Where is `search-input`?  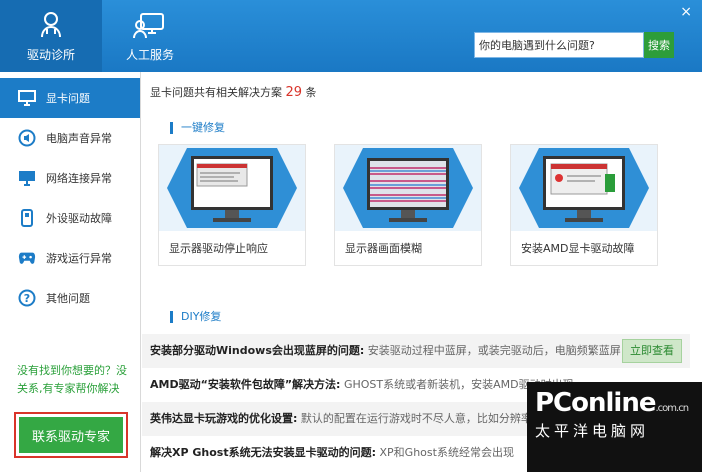 search-input is located at coordinates (559, 45).